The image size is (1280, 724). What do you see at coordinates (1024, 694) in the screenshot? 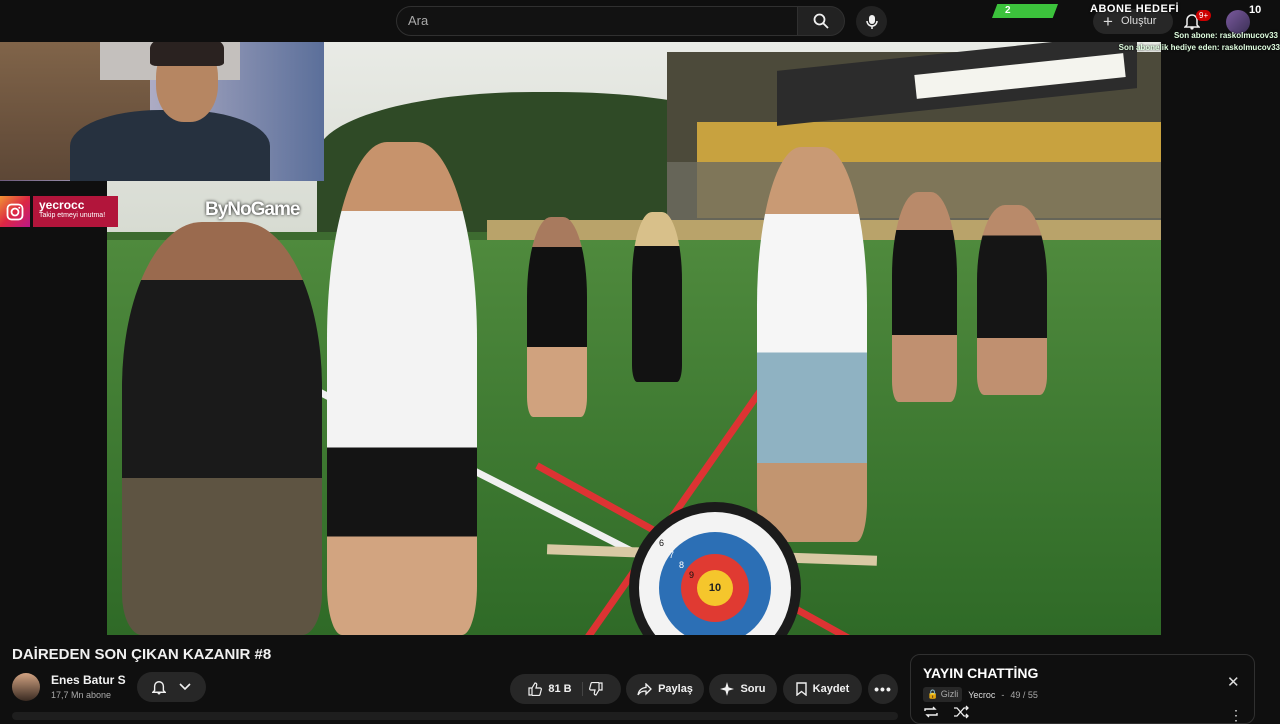
I see `chat-count: 49 / 55` at bounding box center [1024, 694].